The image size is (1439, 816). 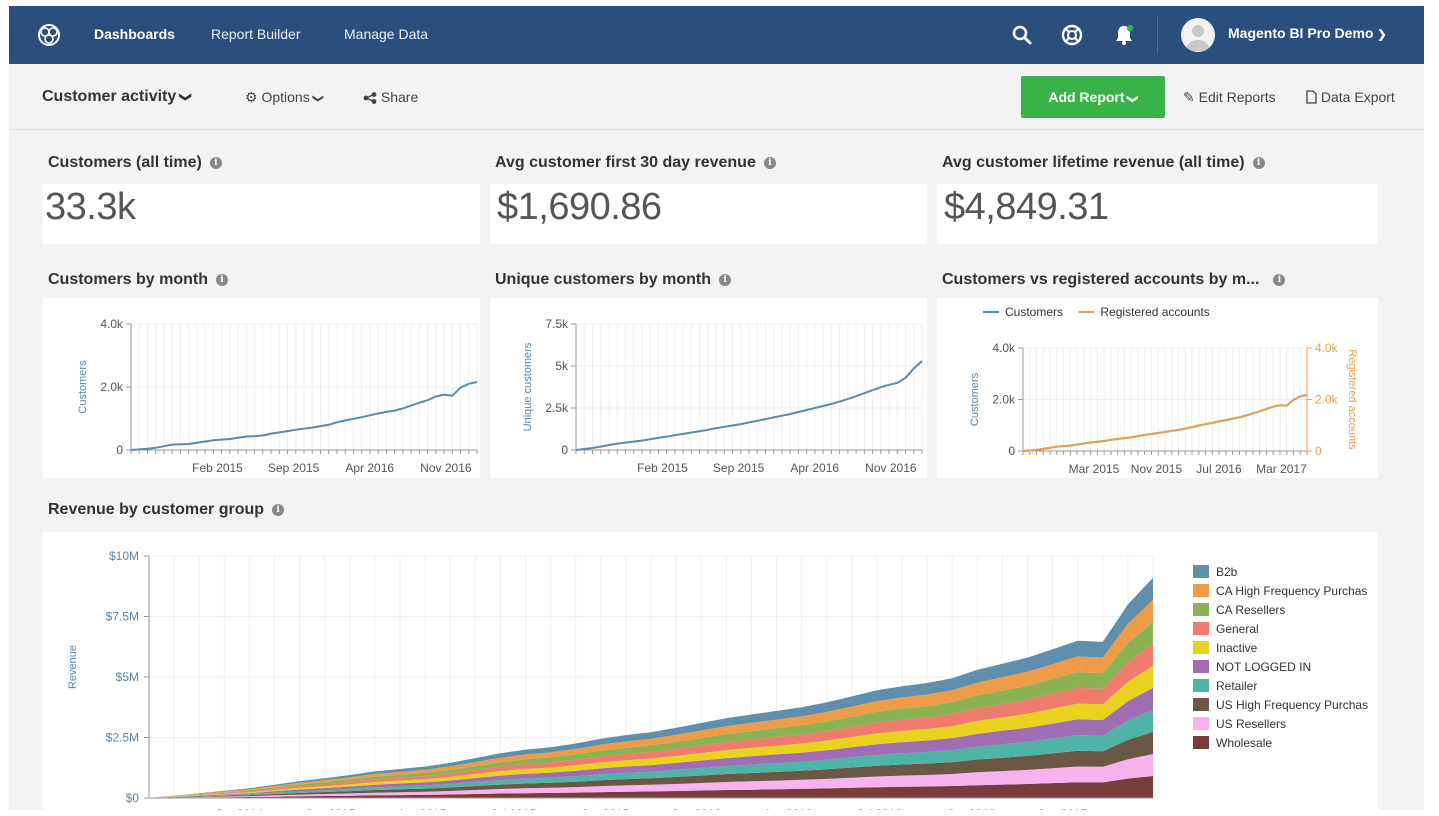 I want to click on x-tick-label: Oct 2016, so click(x=971, y=808).